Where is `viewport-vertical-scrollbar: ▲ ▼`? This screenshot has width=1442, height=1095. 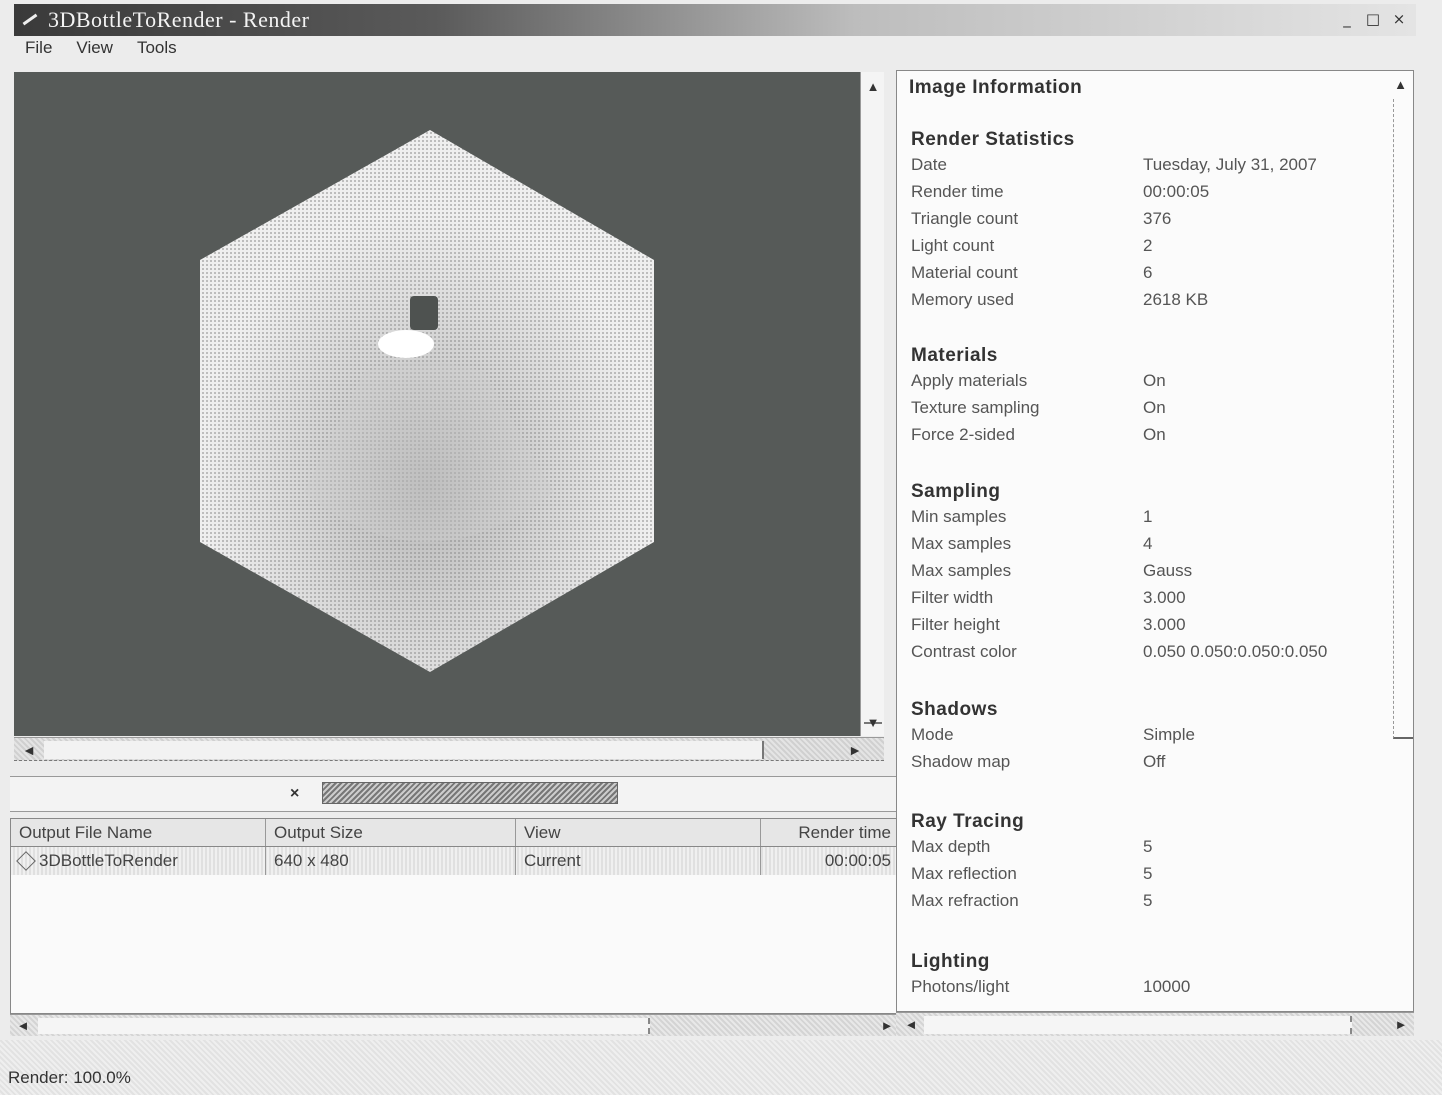 viewport-vertical-scrollbar: ▲ ▼ is located at coordinates (872, 404).